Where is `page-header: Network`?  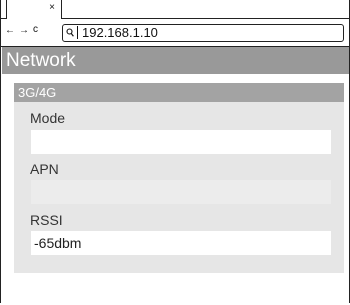 page-header: Network is located at coordinates (175, 60).